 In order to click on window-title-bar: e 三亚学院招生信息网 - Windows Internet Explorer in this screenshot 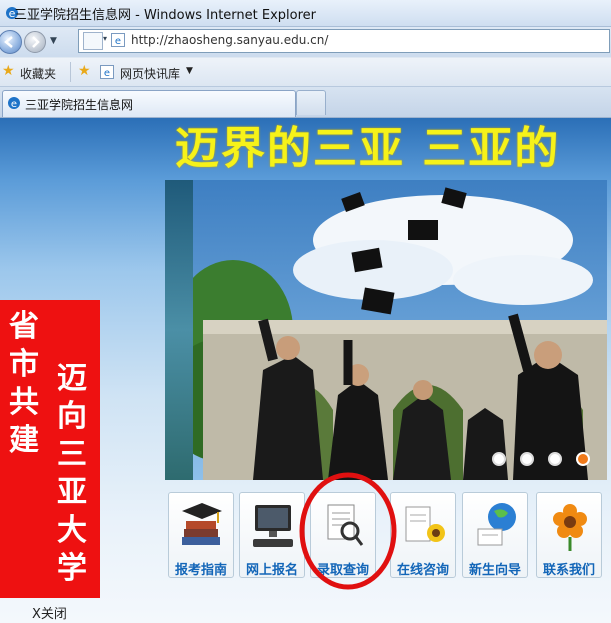, I will do `click(305, 13)`.